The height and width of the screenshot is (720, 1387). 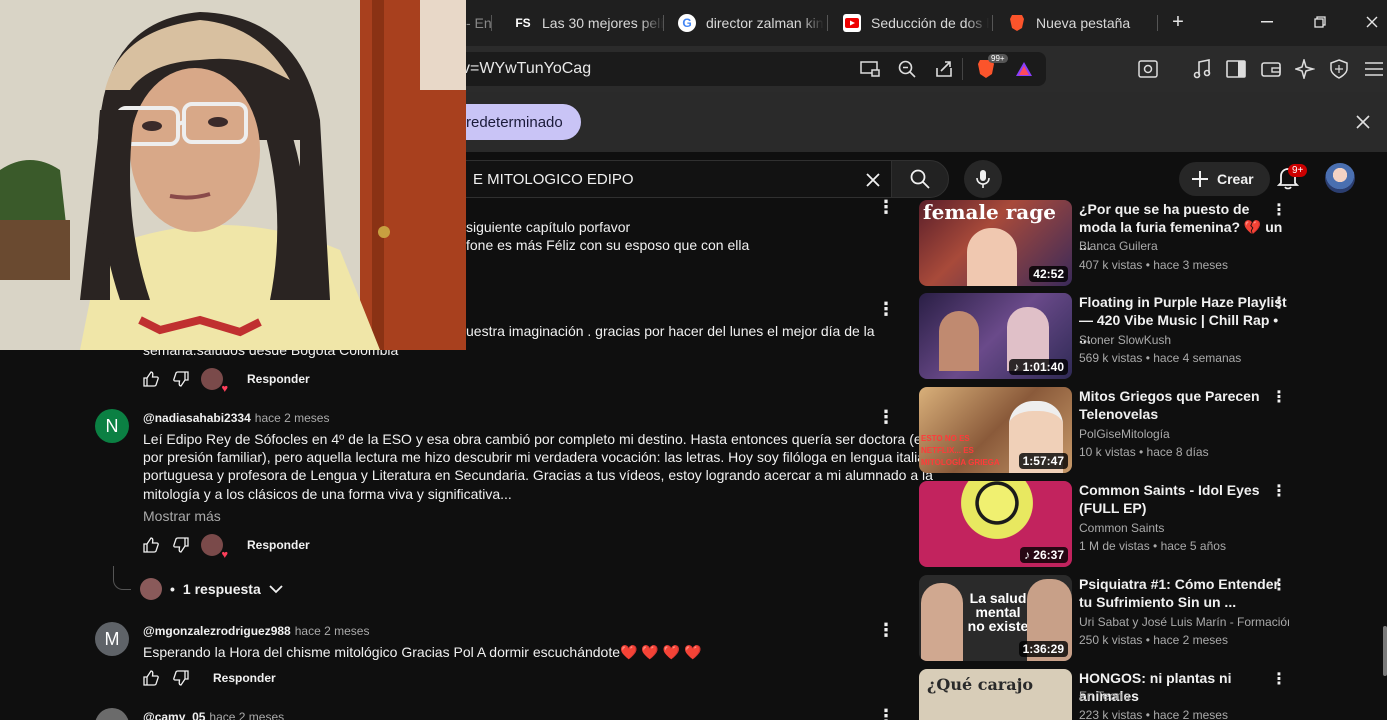 What do you see at coordinates (920, 179) in the screenshot?
I see `search-button` at bounding box center [920, 179].